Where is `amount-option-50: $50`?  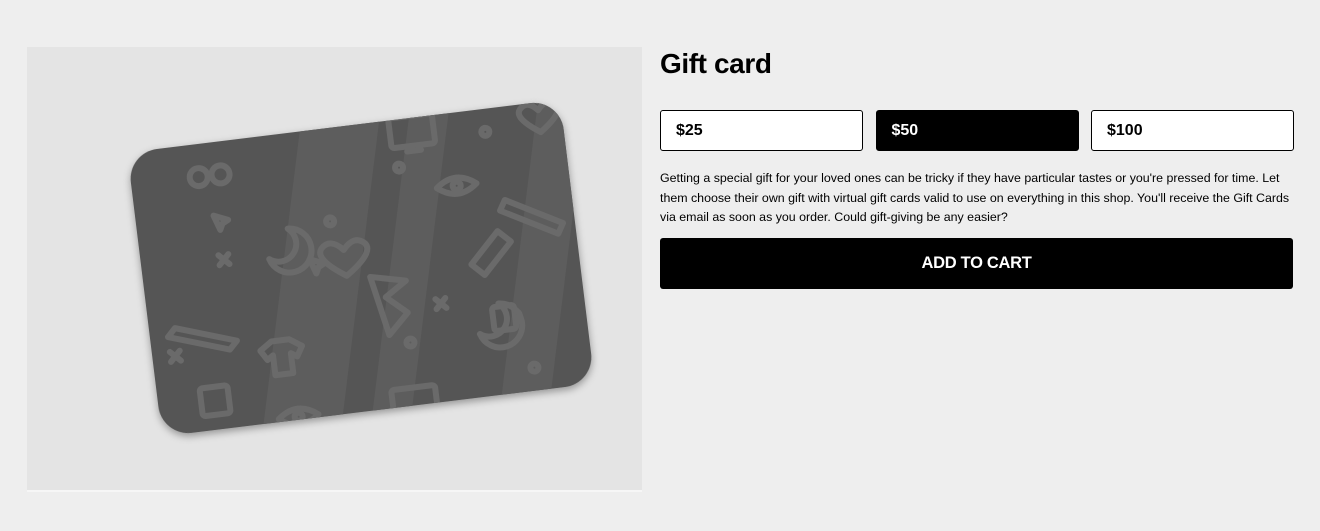 amount-option-50: $50 is located at coordinates (977, 130).